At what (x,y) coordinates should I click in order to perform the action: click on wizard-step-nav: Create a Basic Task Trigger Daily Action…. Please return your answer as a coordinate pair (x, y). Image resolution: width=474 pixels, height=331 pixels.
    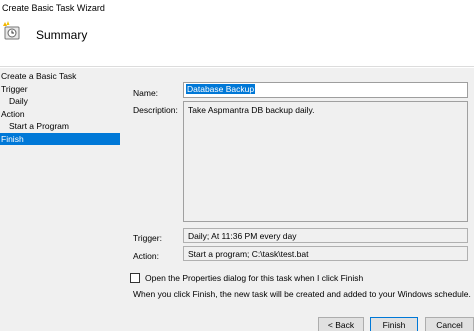
    Looking at the image, I should click on (60, 107).